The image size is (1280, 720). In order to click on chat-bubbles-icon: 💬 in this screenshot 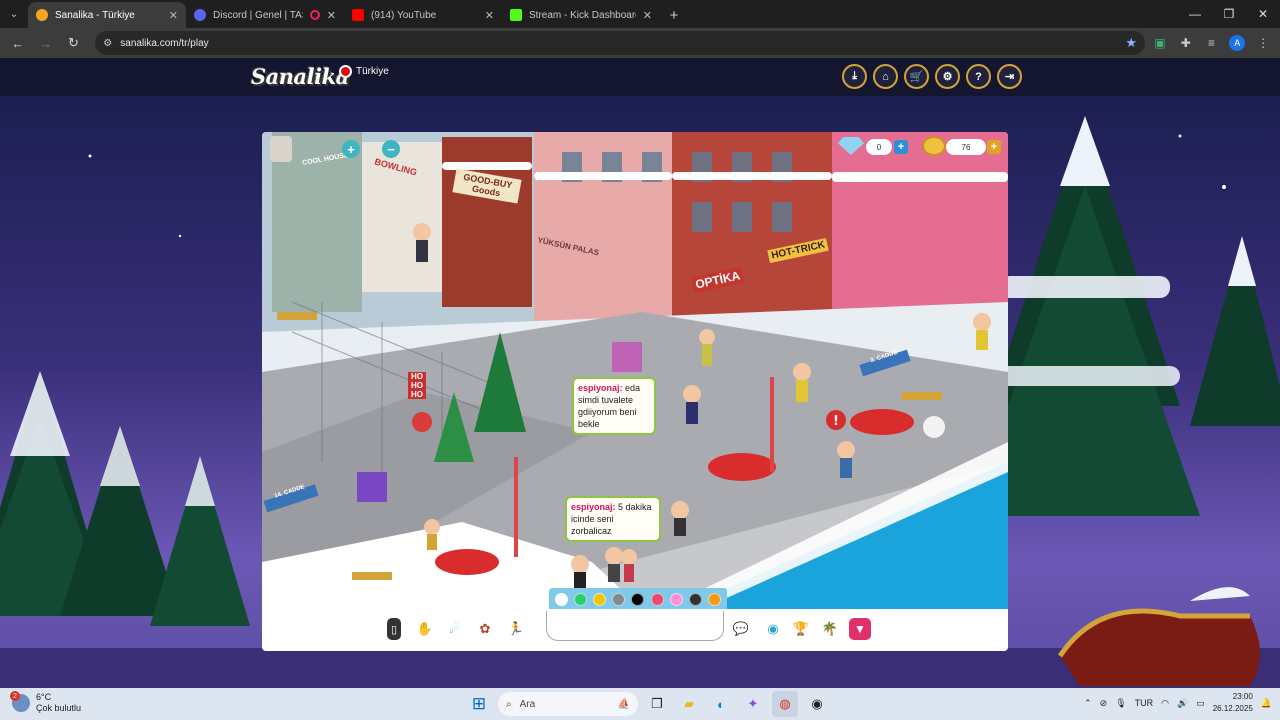, I will do `click(741, 629)`.